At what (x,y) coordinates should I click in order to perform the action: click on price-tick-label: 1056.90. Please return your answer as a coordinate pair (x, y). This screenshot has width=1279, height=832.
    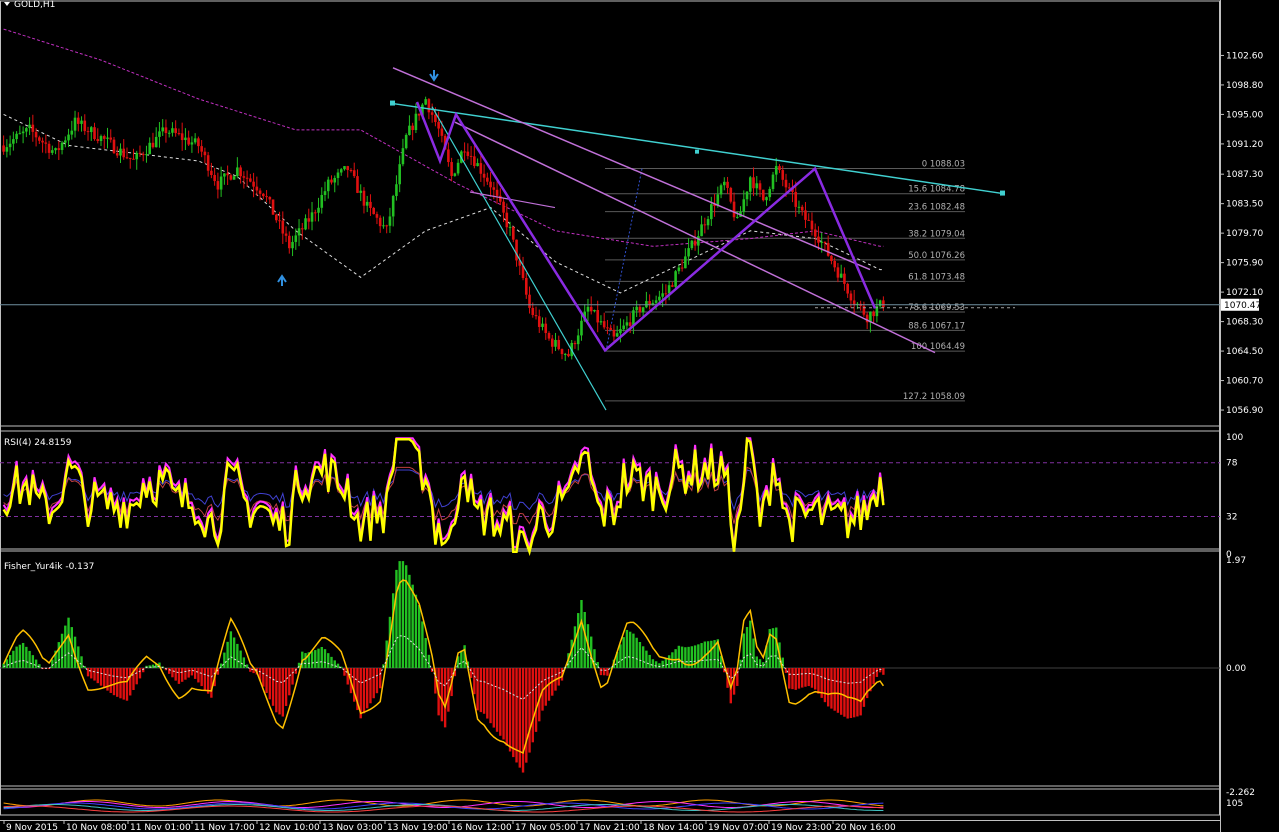
    Looking at the image, I should click on (1244, 411).